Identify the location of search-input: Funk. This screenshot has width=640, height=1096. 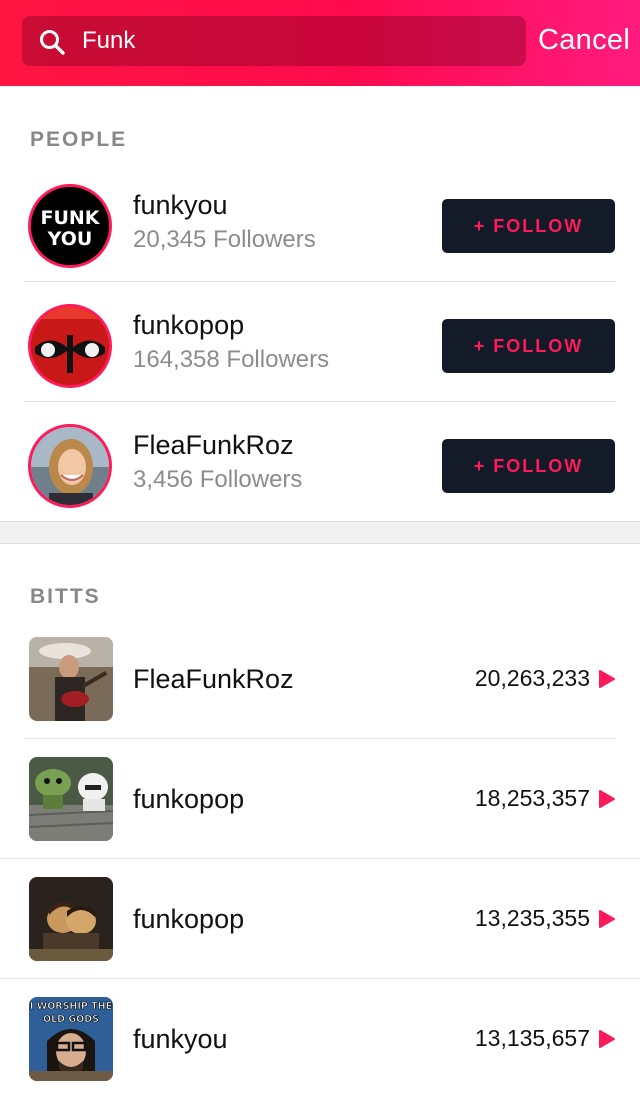
(297, 41).